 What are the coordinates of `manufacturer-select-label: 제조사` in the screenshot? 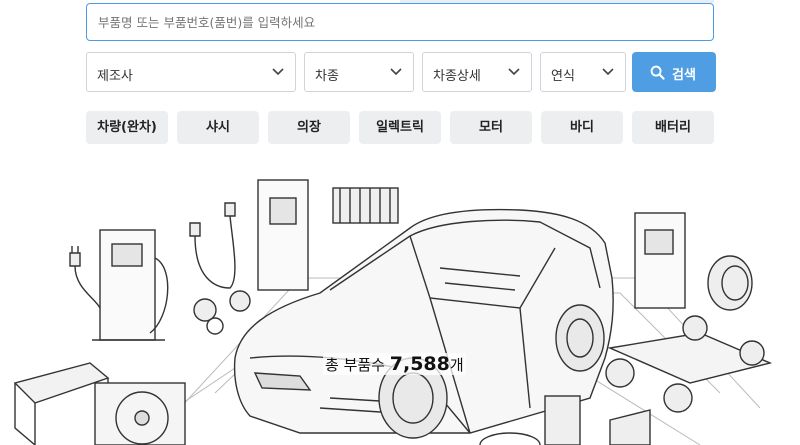 It's located at (115, 76).